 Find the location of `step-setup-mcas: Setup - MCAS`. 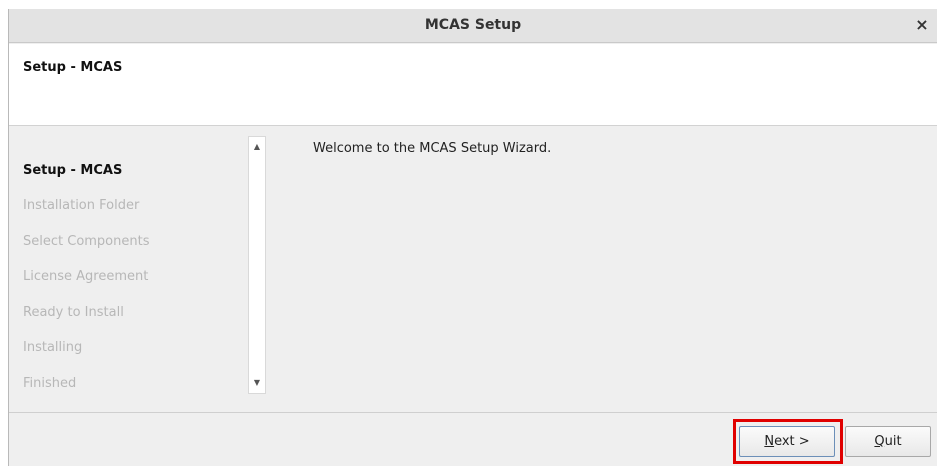

step-setup-mcas: Setup - MCAS is located at coordinates (73, 170).